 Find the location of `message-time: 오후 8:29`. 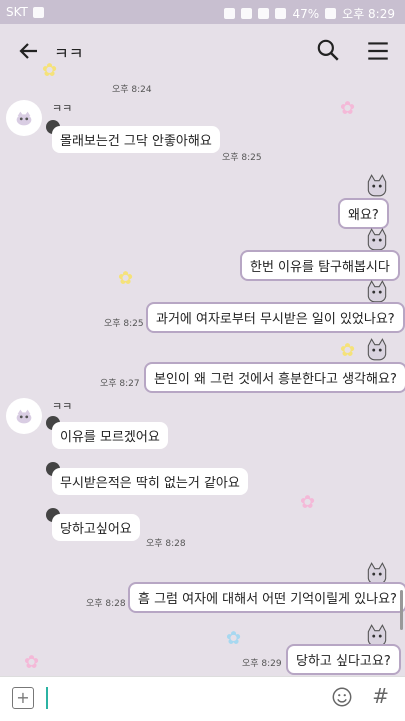

message-time: 오후 8:29 is located at coordinates (262, 664).